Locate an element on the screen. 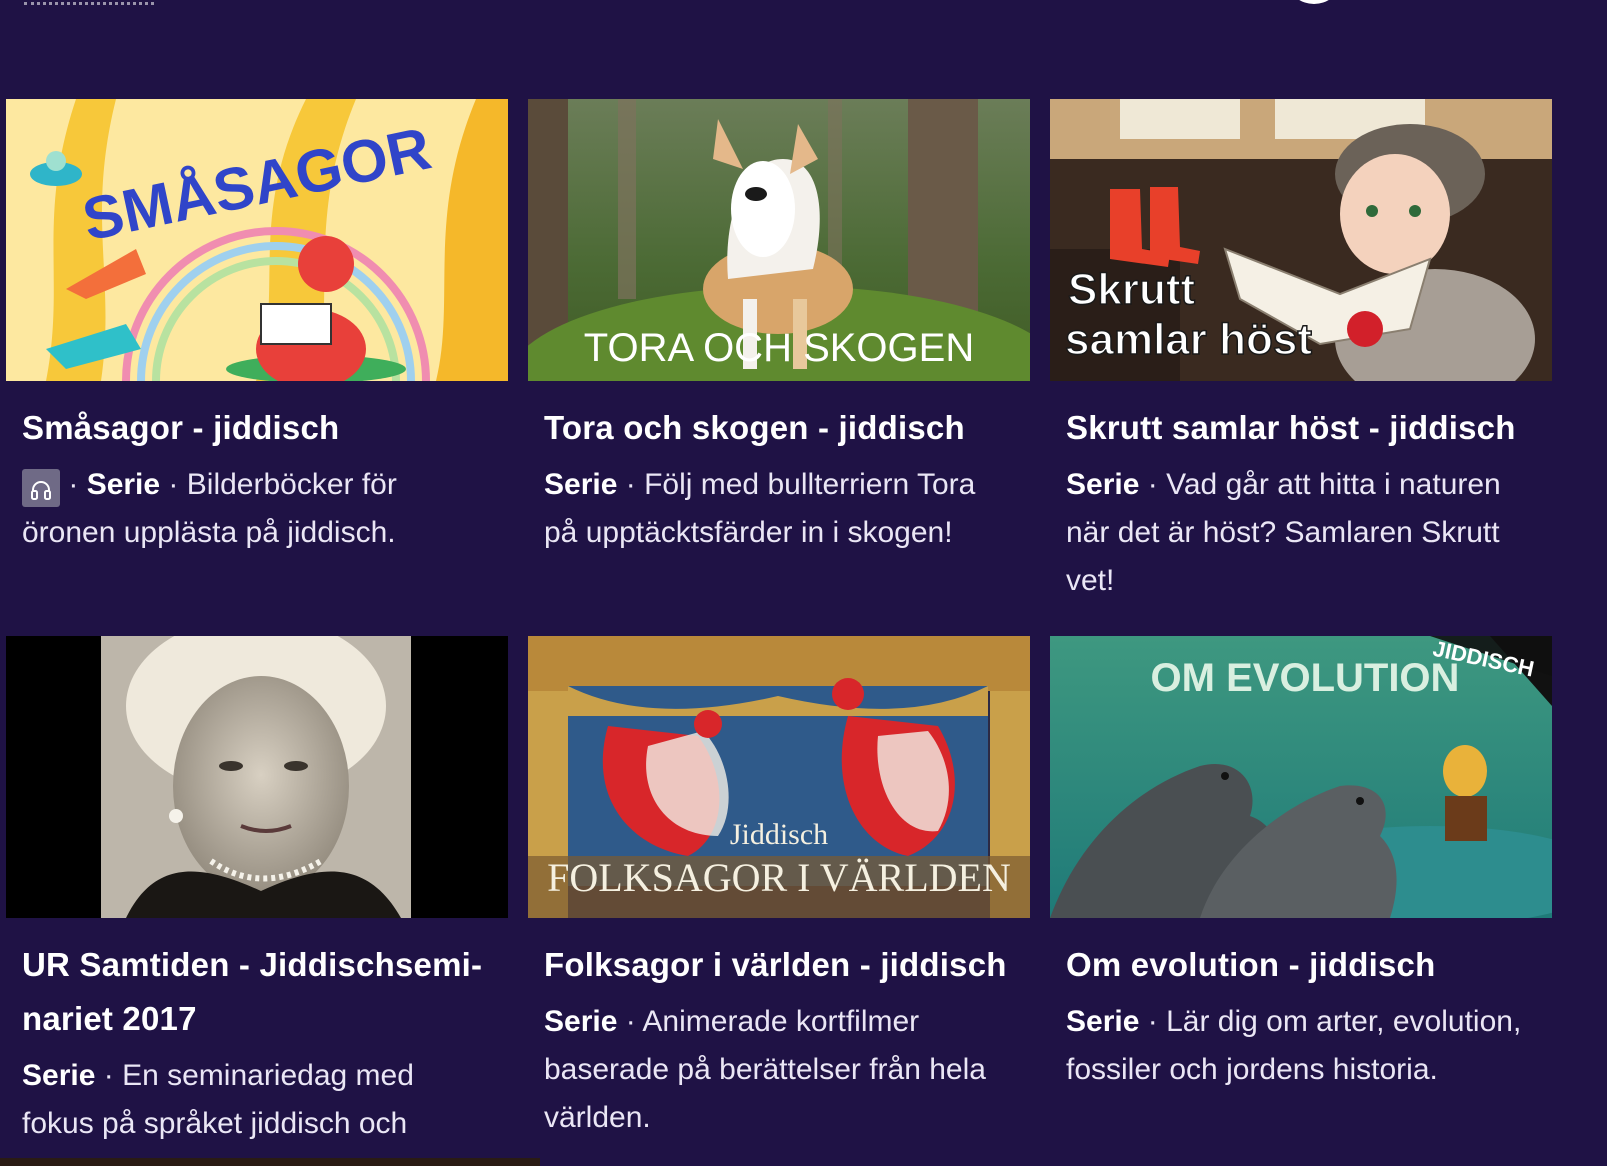 This screenshot has height=1166, width=1607. card-thumbnail: Jiddisch FOLKSAGOR I VÄRLDEN is located at coordinates (779, 777).